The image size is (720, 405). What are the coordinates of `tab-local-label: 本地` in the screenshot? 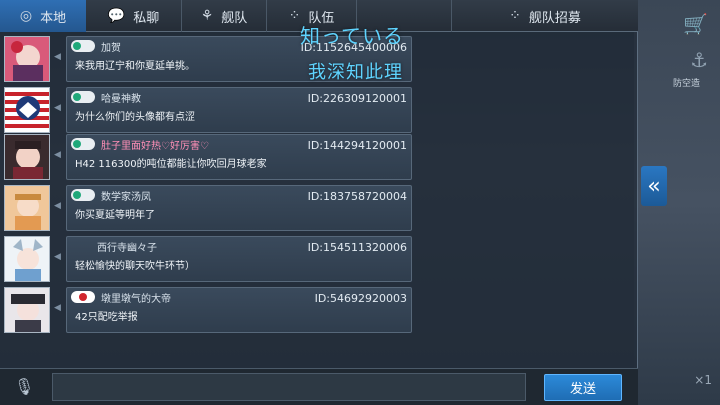 It's located at (53, 18).